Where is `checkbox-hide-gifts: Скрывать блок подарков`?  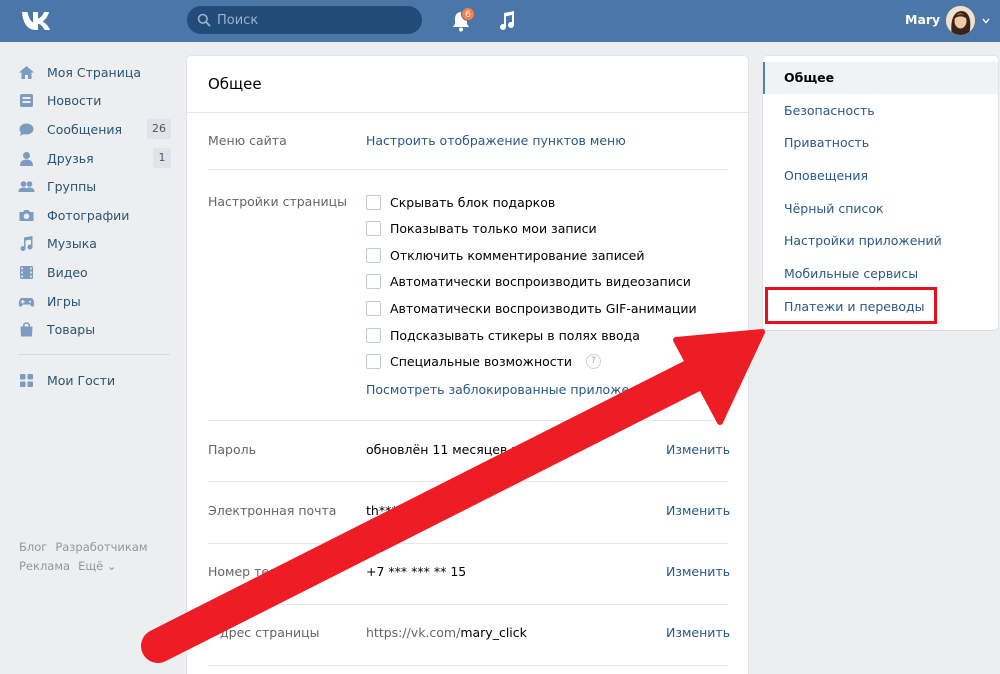
checkbox-hide-gifts: Скрывать блок подарков is located at coordinates (460, 202).